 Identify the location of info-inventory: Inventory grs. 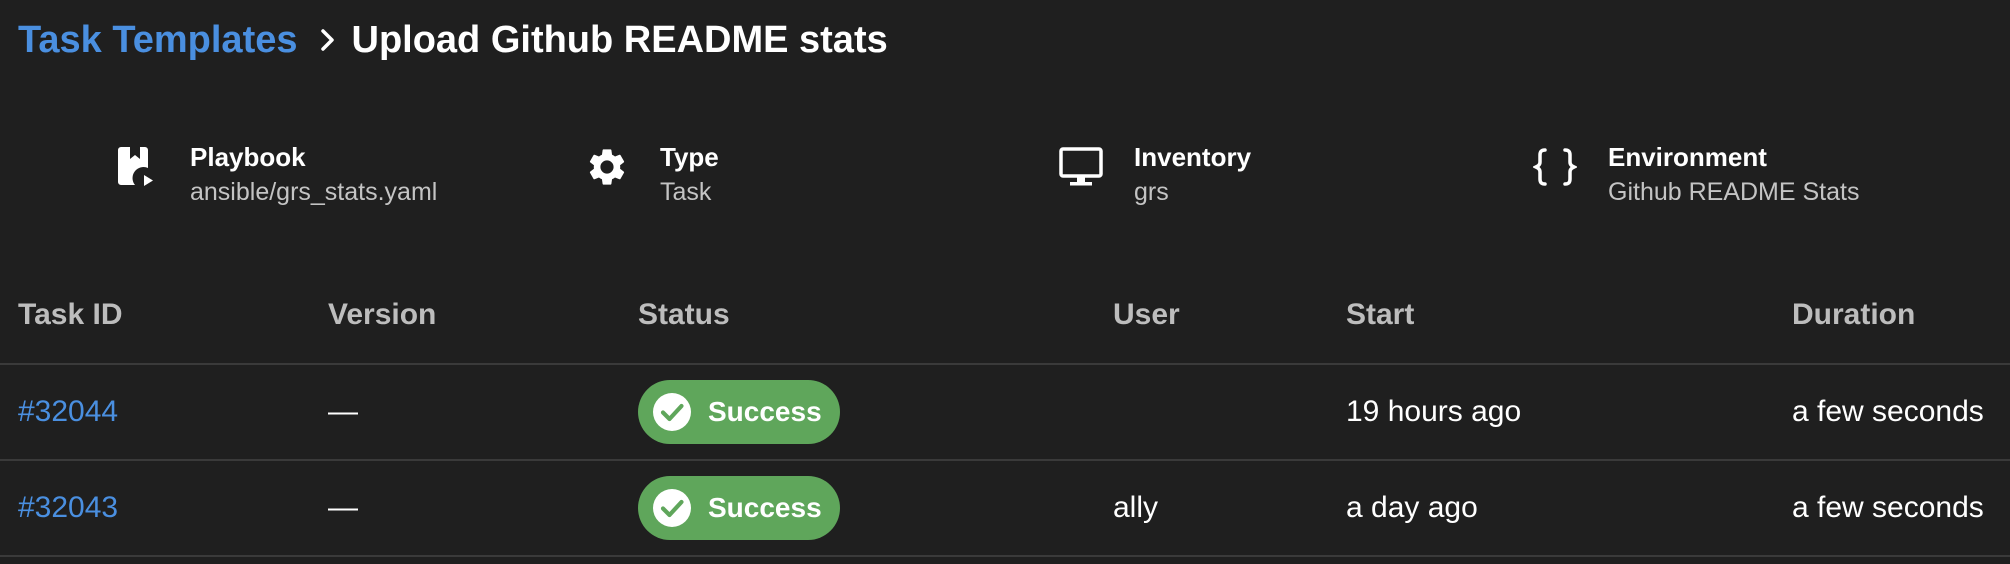
(1153, 180).